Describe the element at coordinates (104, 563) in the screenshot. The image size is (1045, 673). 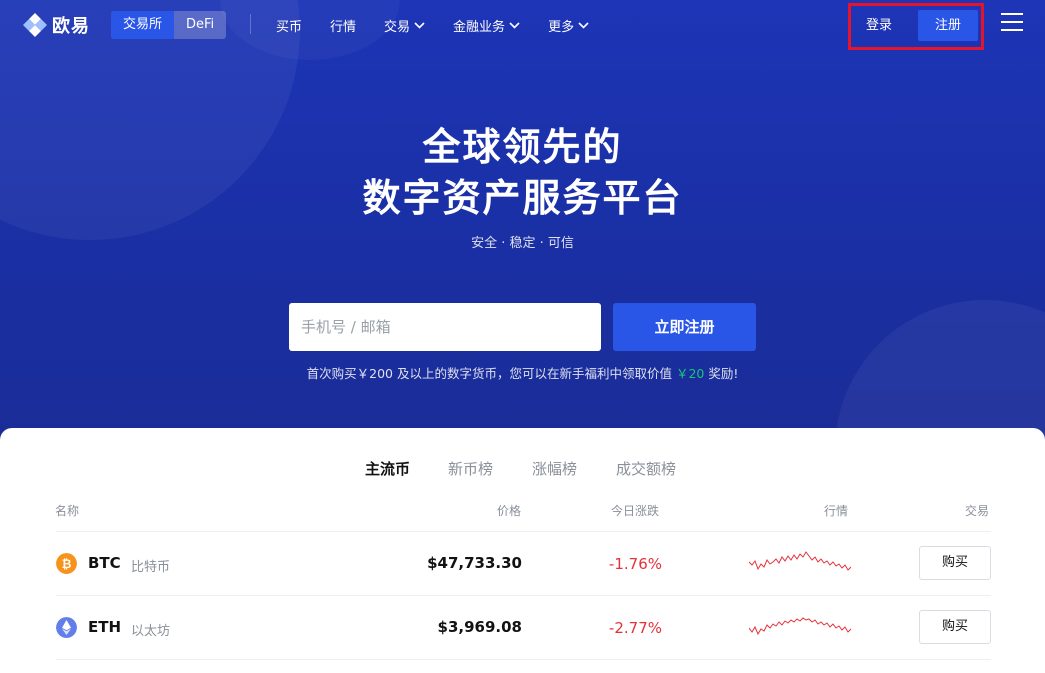
I see `coin-symbol: BTC` at that location.